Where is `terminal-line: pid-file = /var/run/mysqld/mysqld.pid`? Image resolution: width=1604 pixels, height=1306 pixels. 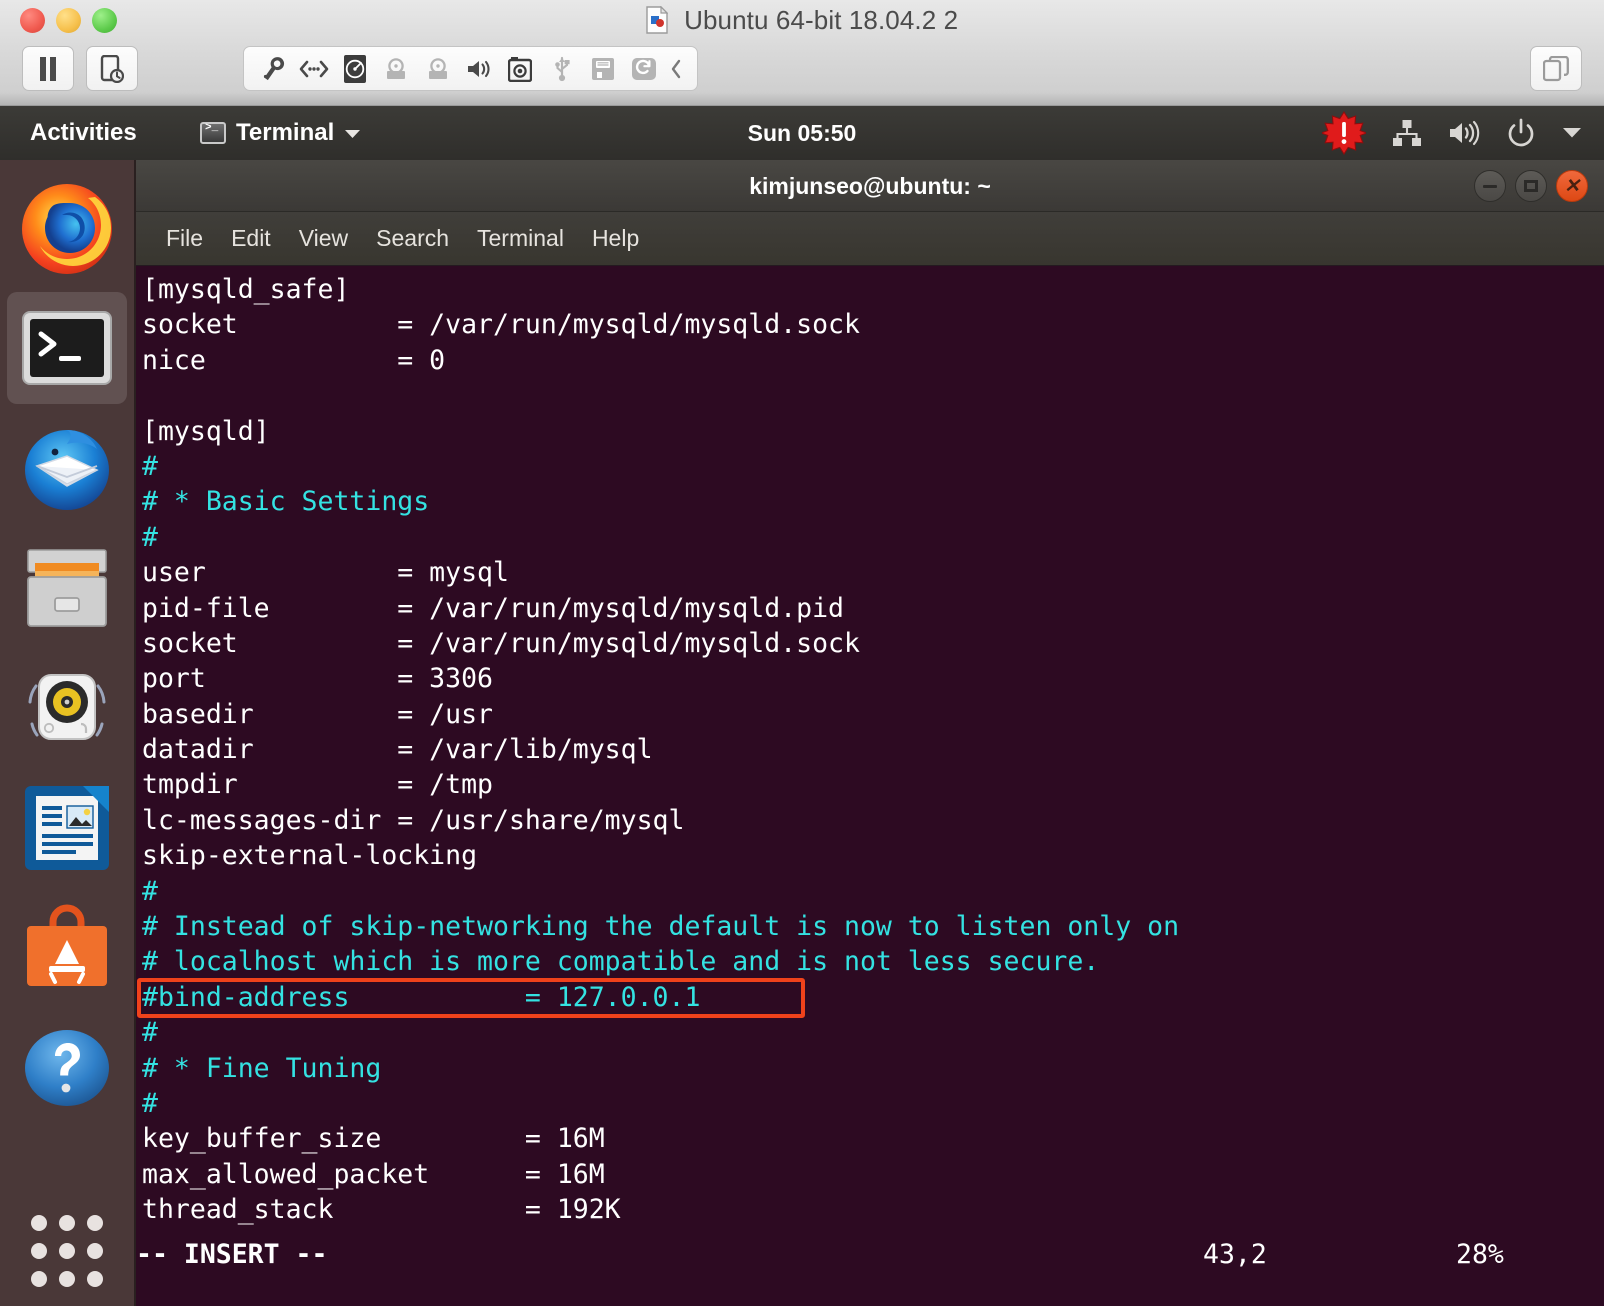
terminal-line: pid-file = /var/run/mysqld/mysqld.pid is located at coordinates (493, 608).